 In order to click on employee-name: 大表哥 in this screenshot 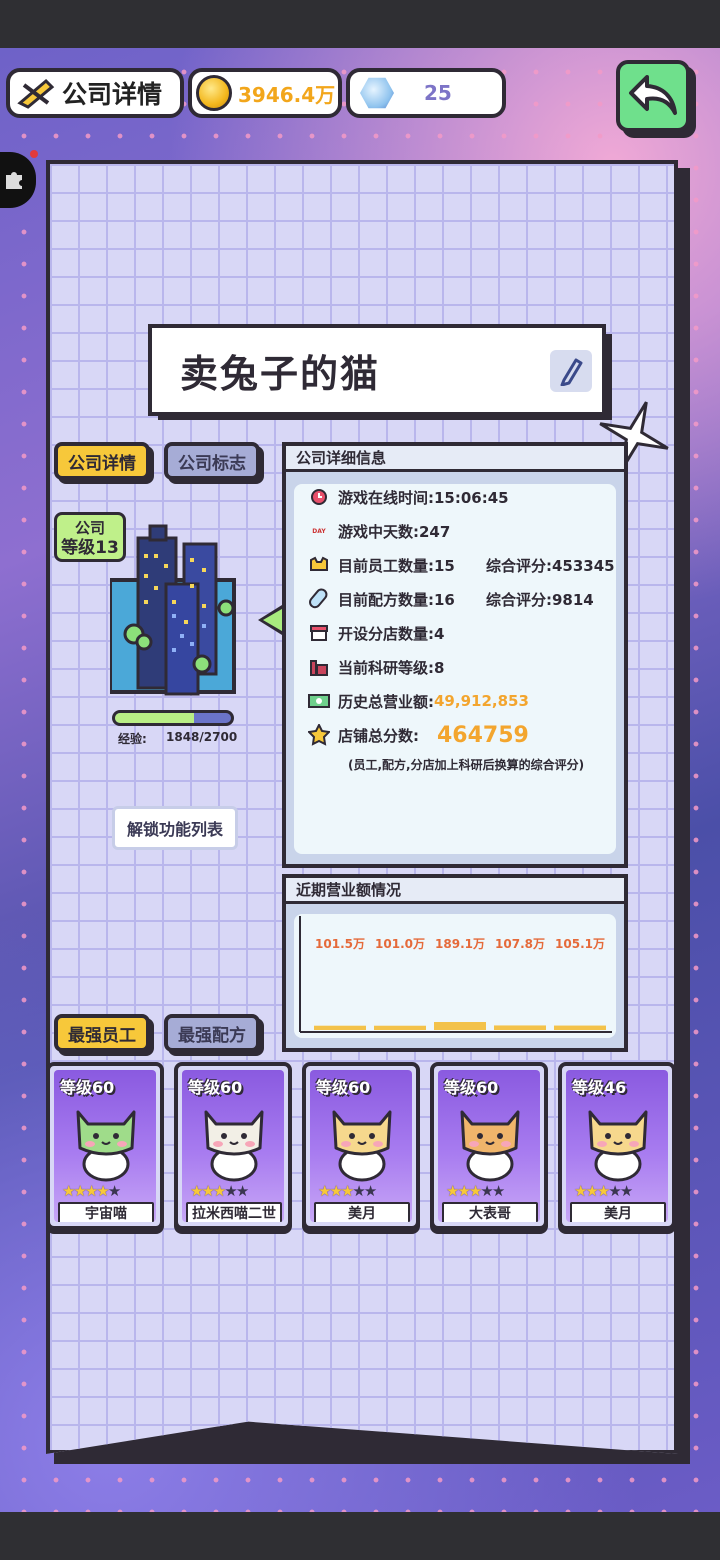, I will do `click(490, 1212)`.